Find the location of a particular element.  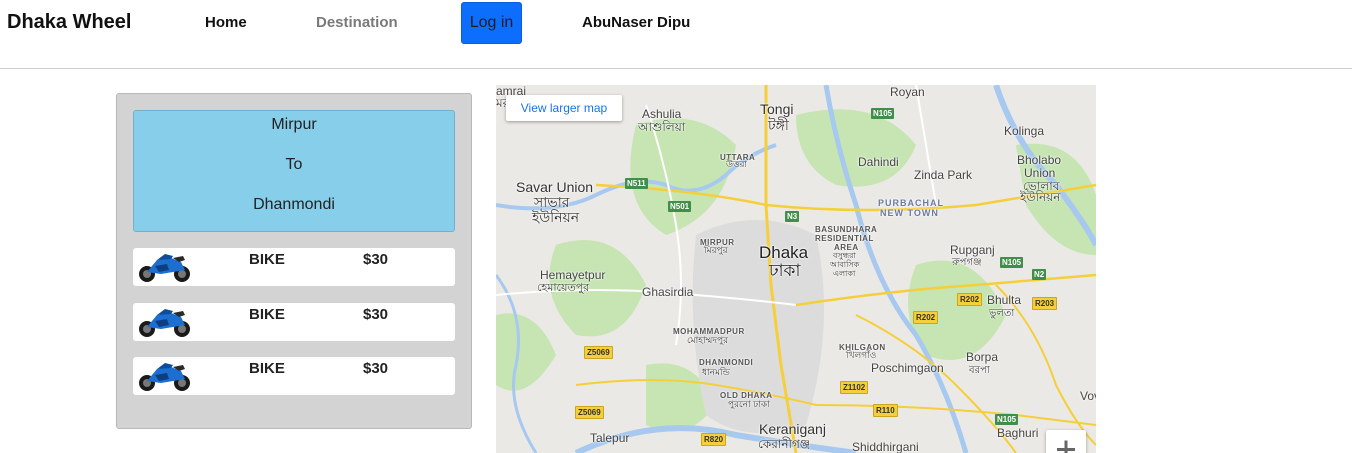

map-label: Ghasirdia is located at coordinates (668, 292).